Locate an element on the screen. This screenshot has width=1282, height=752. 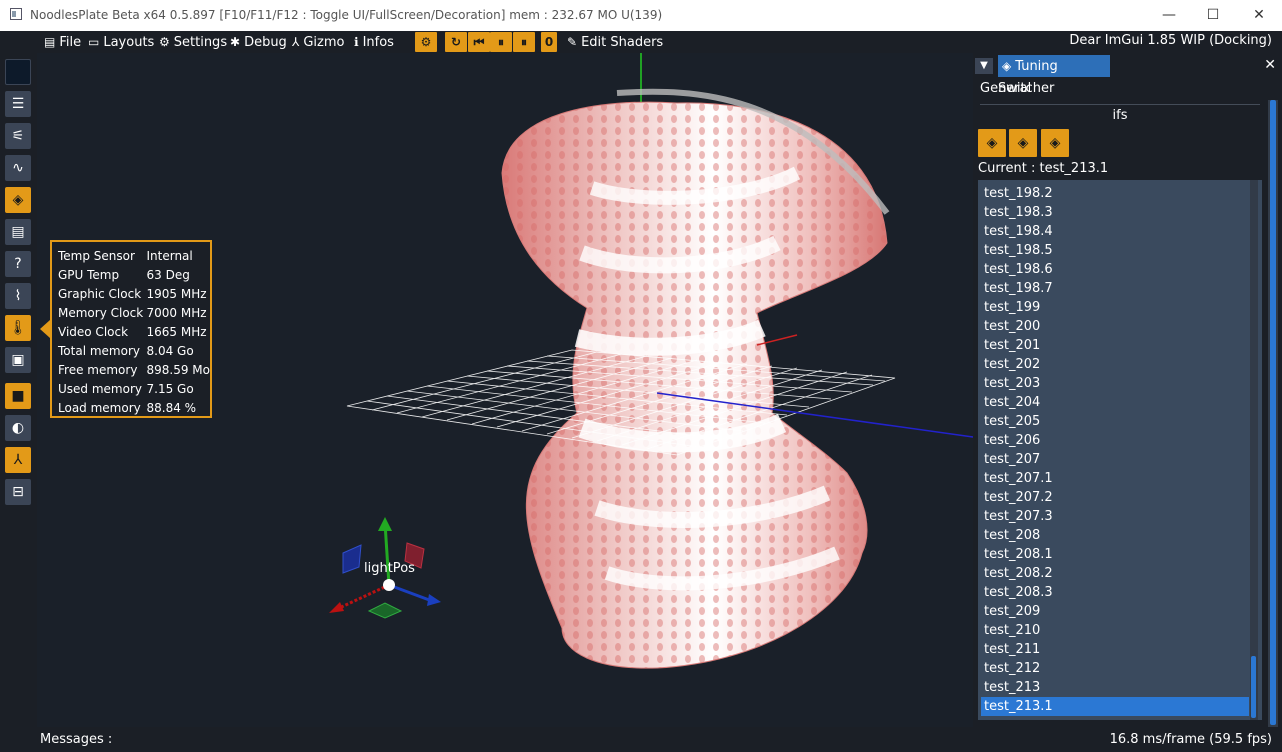
camera-button: ■ is located at coordinates (18, 396).